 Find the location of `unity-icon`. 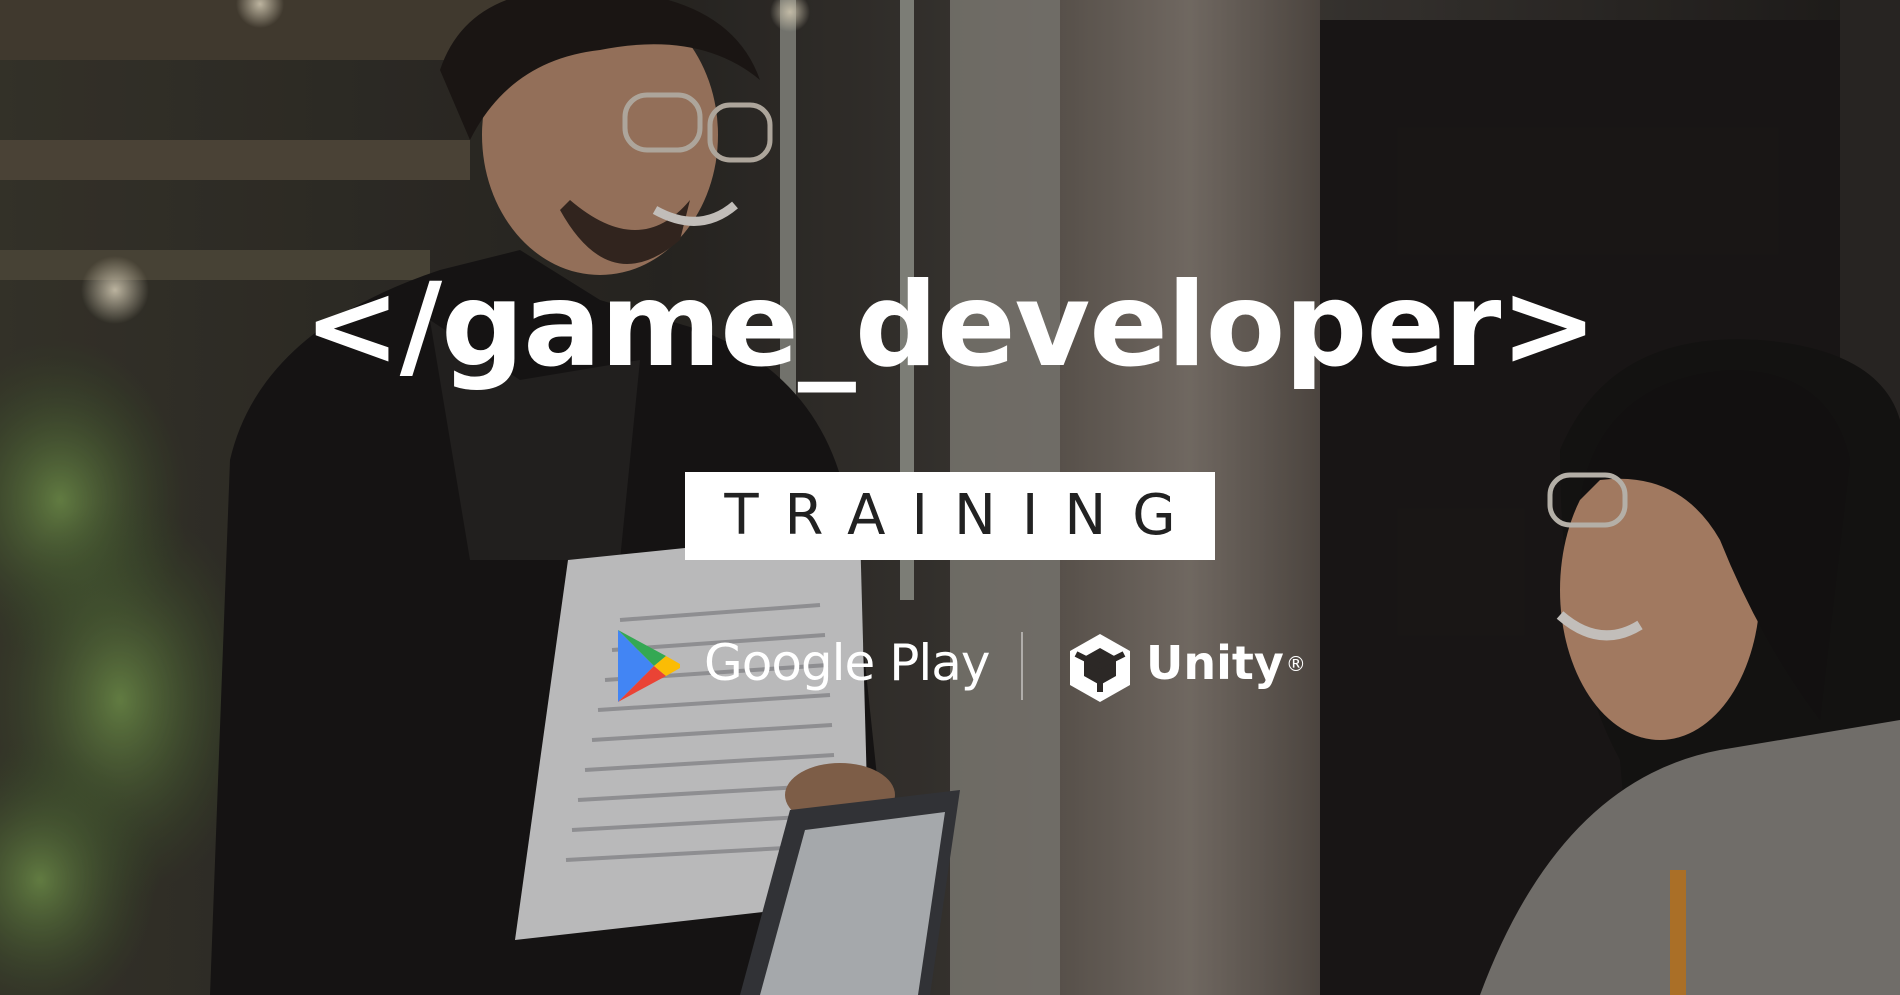

unity-icon is located at coordinates (1100, 668).